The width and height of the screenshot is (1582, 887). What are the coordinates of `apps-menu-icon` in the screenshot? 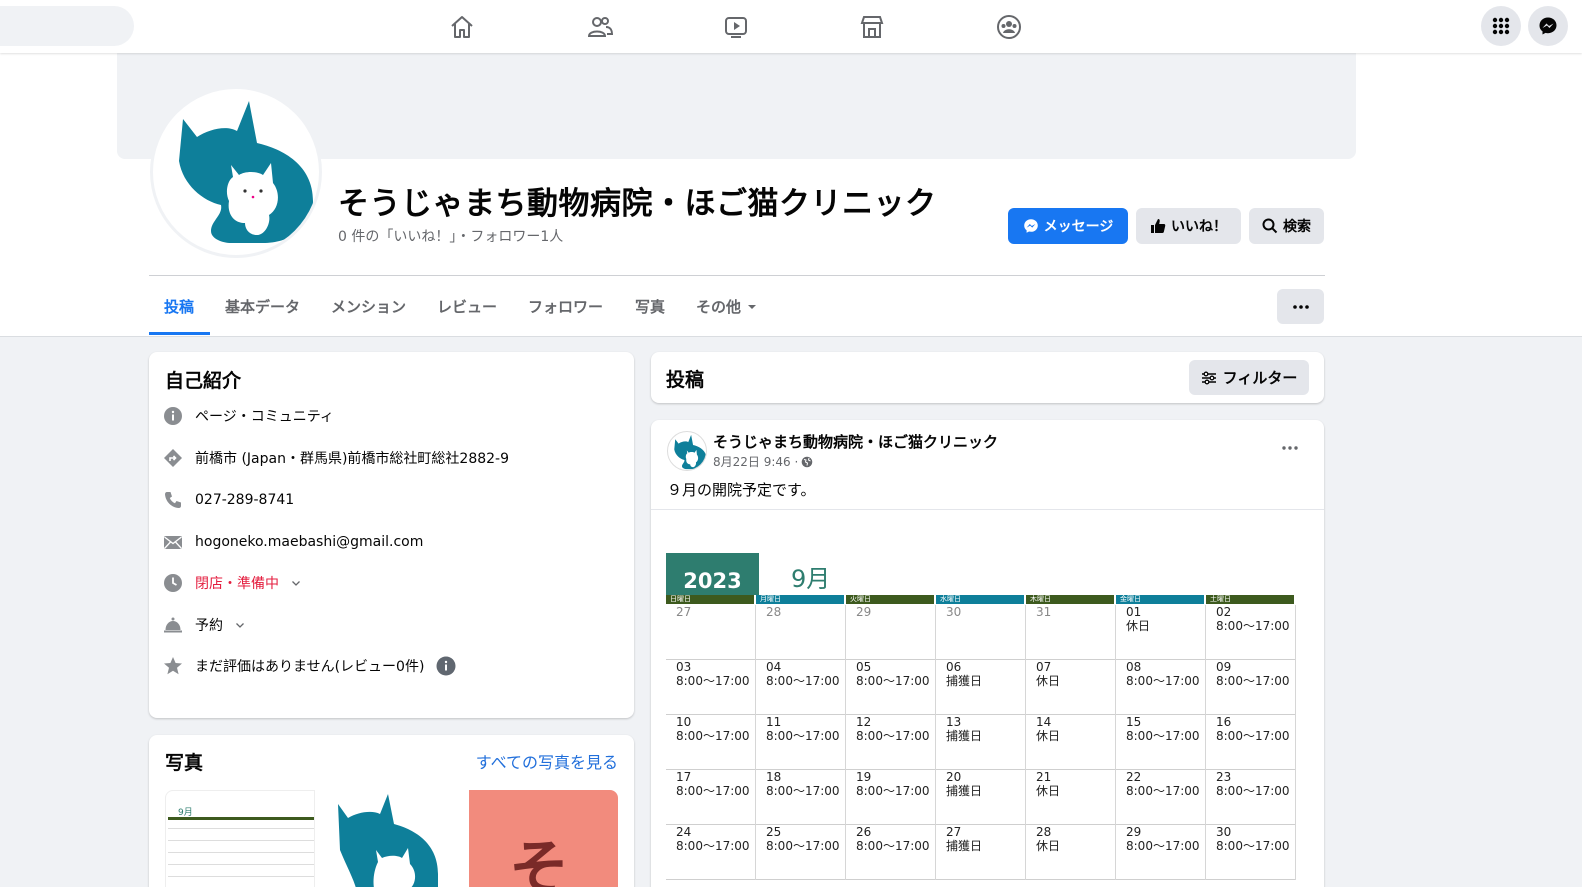 It's located at (1501, 26).